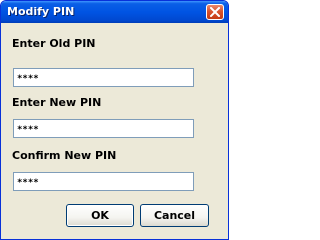 The height and width of the screenshot is (240, 320). What do you see at coordinates (103, 181) in the screenshot?
I see `confirm-pin-input` at bounding box center [103, 181].